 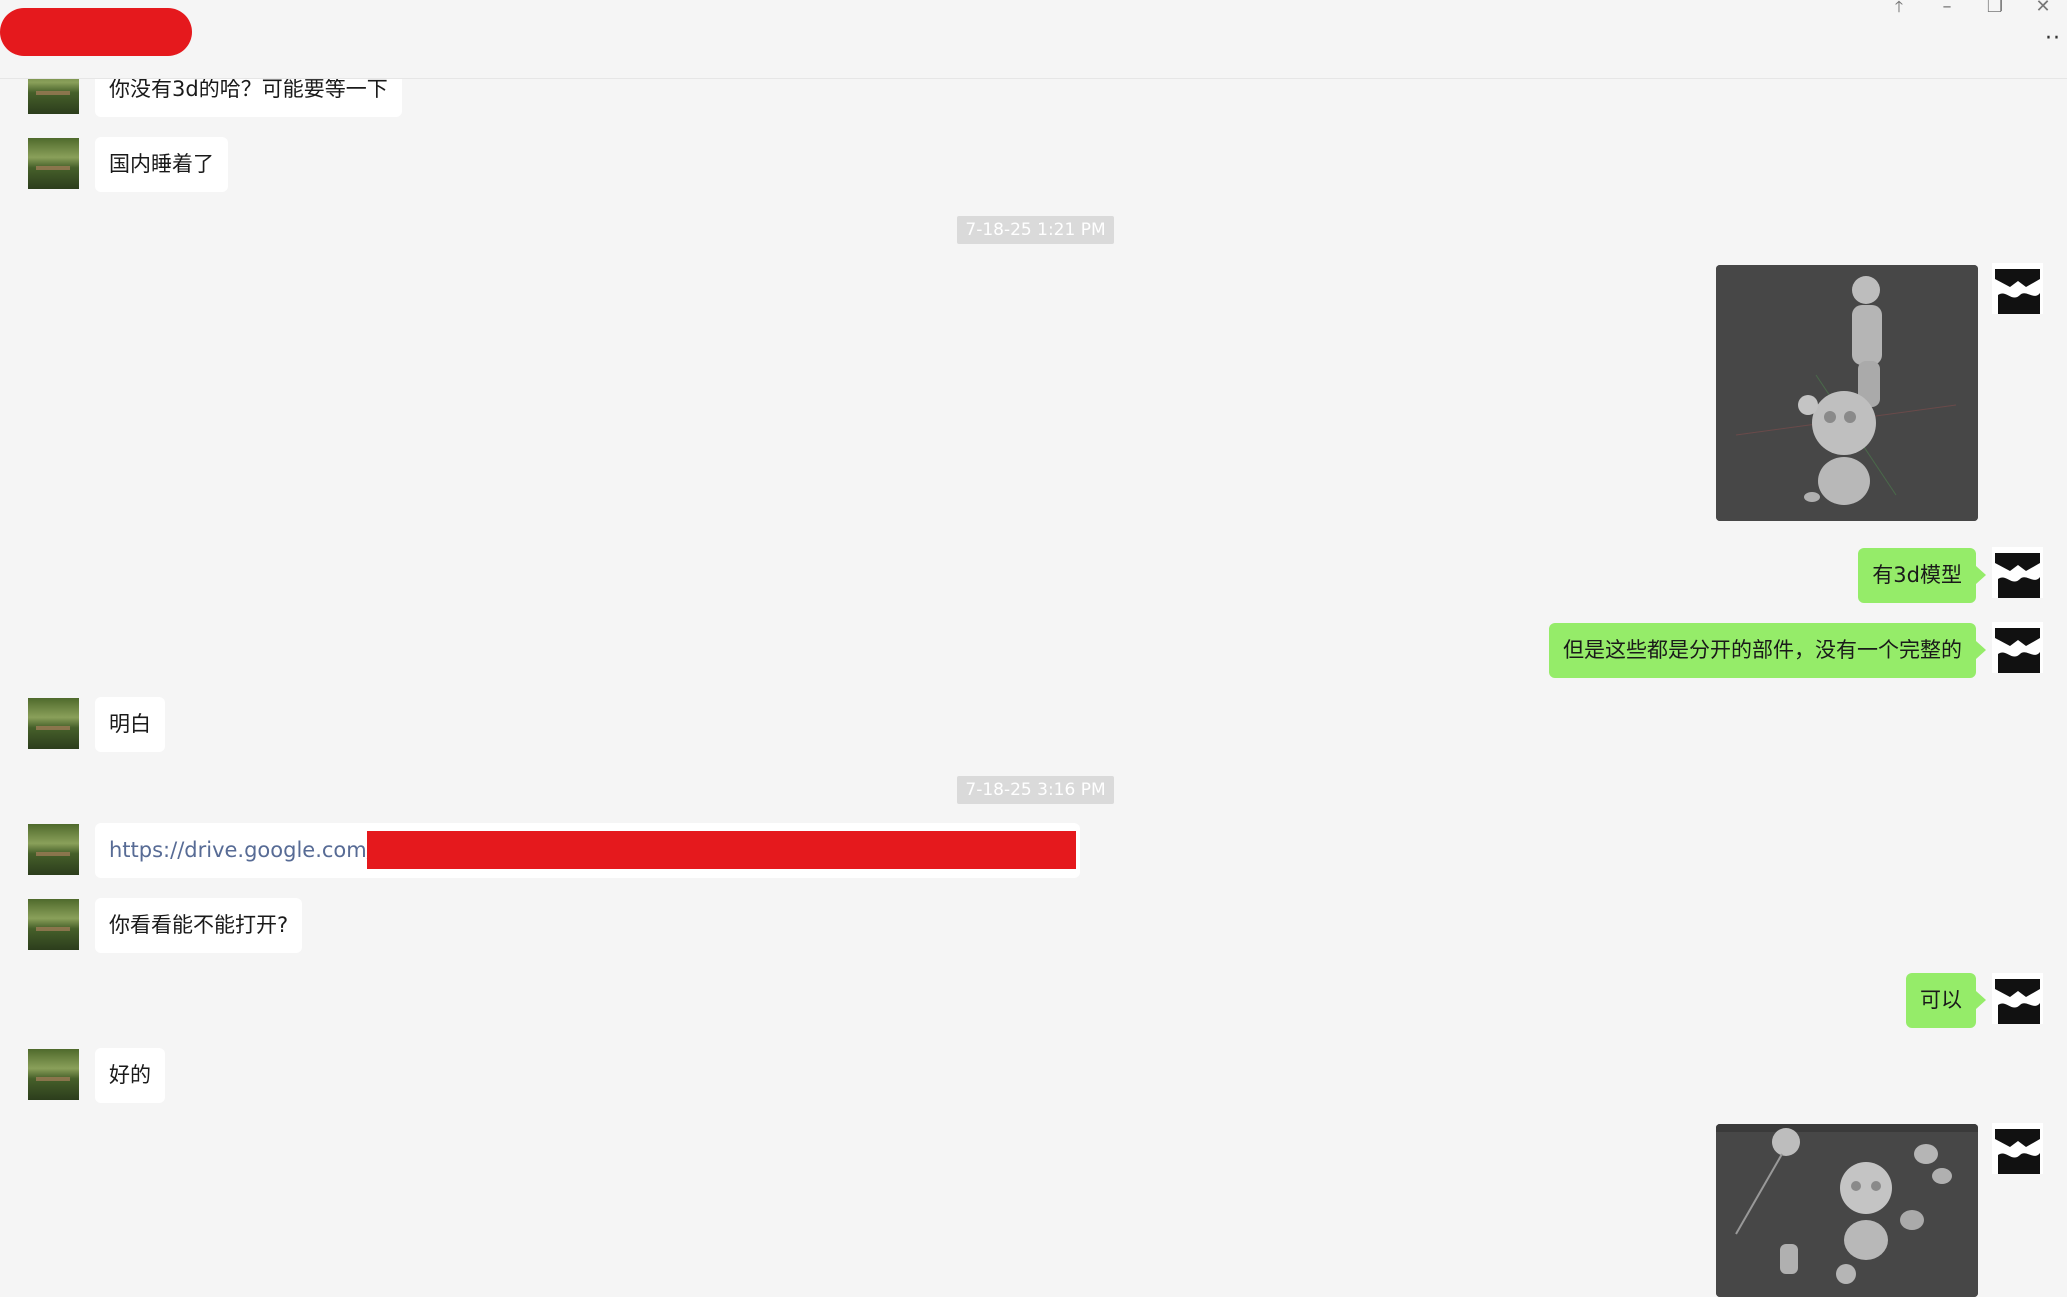 I want to click on window-controls: ⤒ – ❐ ✕, so click(x=1971, y=12).